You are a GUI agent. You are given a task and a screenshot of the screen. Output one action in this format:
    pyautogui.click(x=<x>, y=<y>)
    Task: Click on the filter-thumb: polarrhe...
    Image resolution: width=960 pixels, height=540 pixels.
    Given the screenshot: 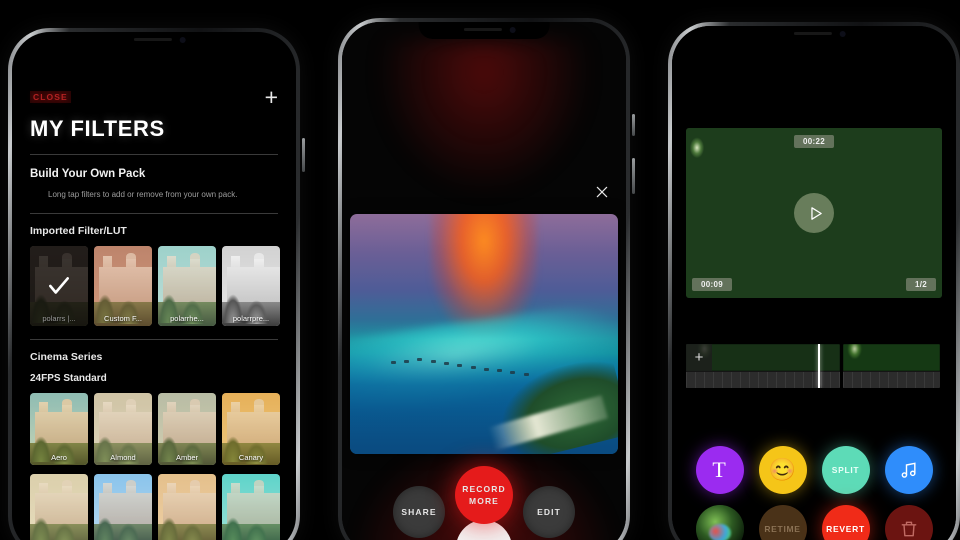 What is the action you would take?
    pyautogui.click(x=187, y=286)
    